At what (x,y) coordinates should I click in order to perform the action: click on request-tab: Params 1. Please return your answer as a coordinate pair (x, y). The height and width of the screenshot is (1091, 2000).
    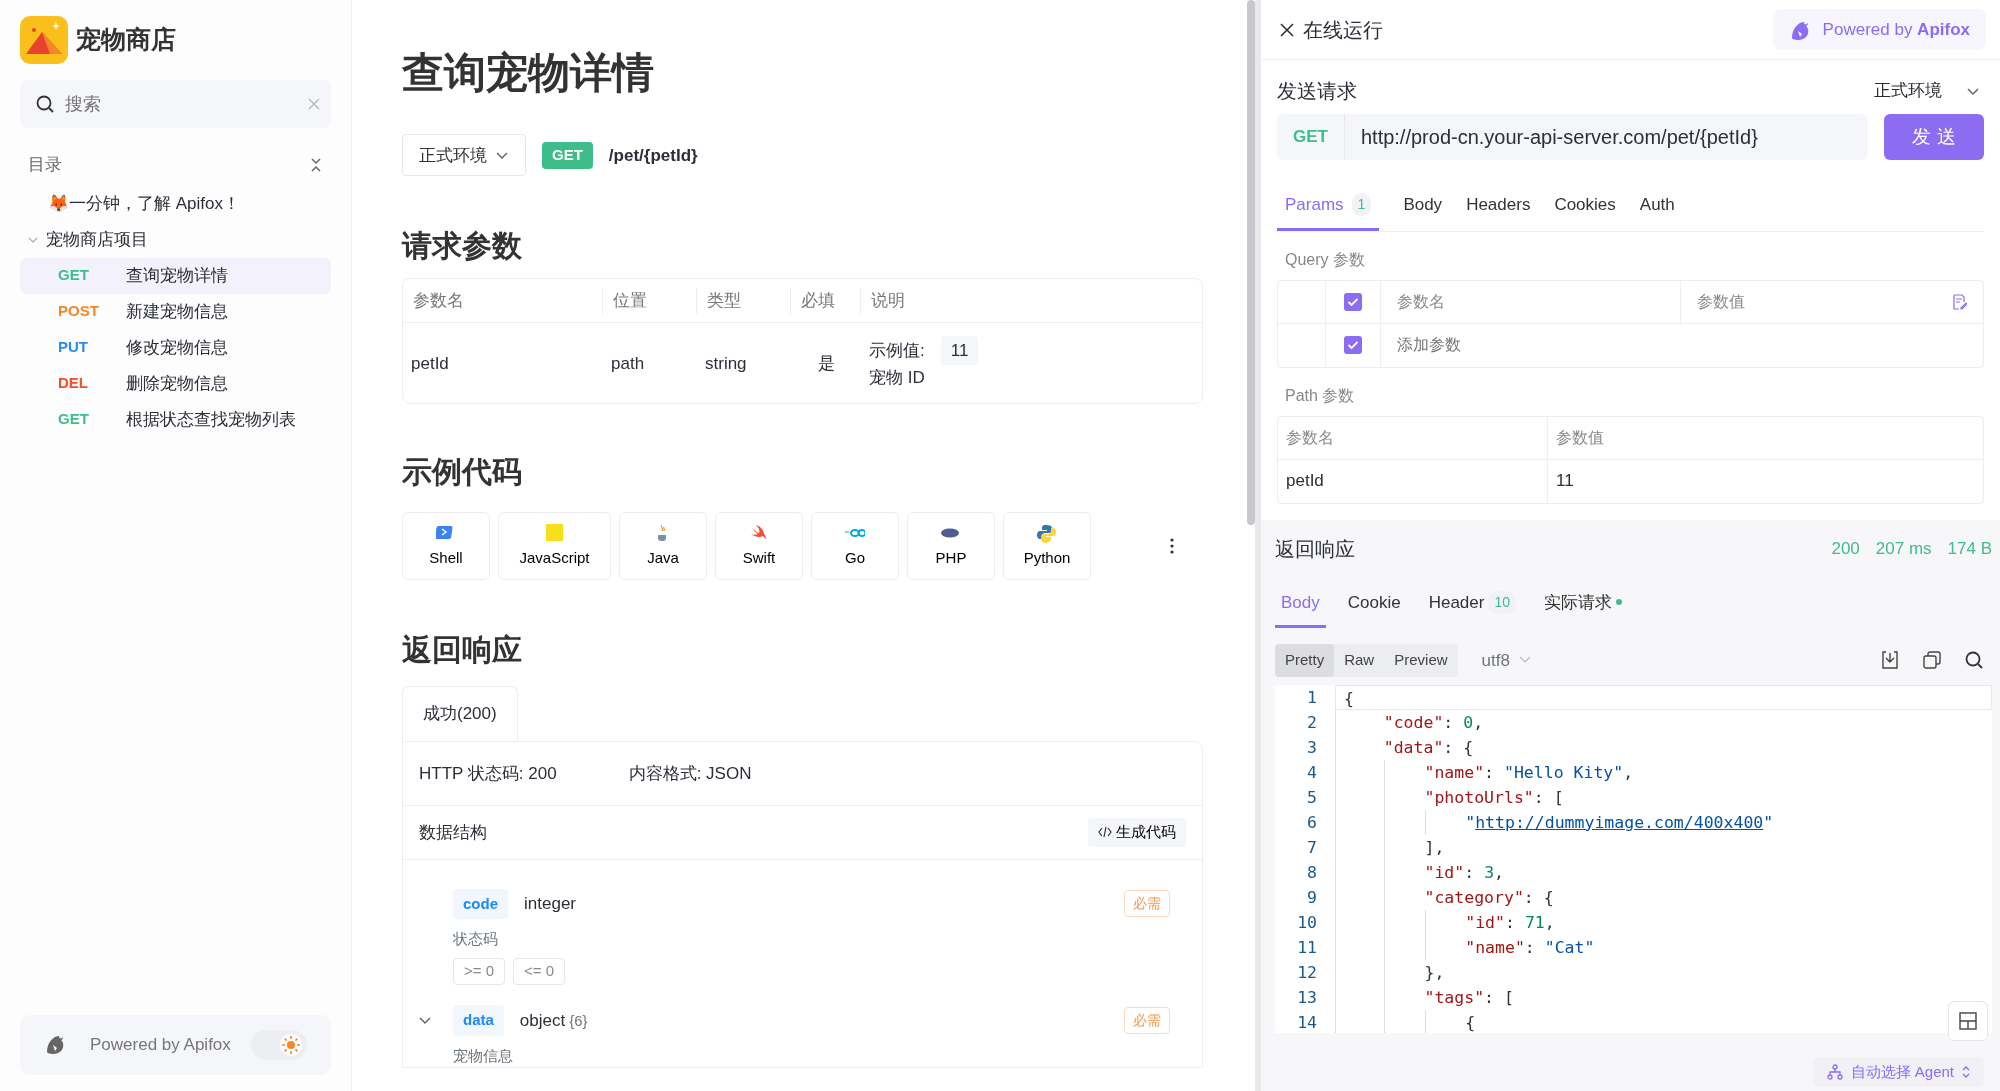
    Looking at the image, I should click on (1328, 207).